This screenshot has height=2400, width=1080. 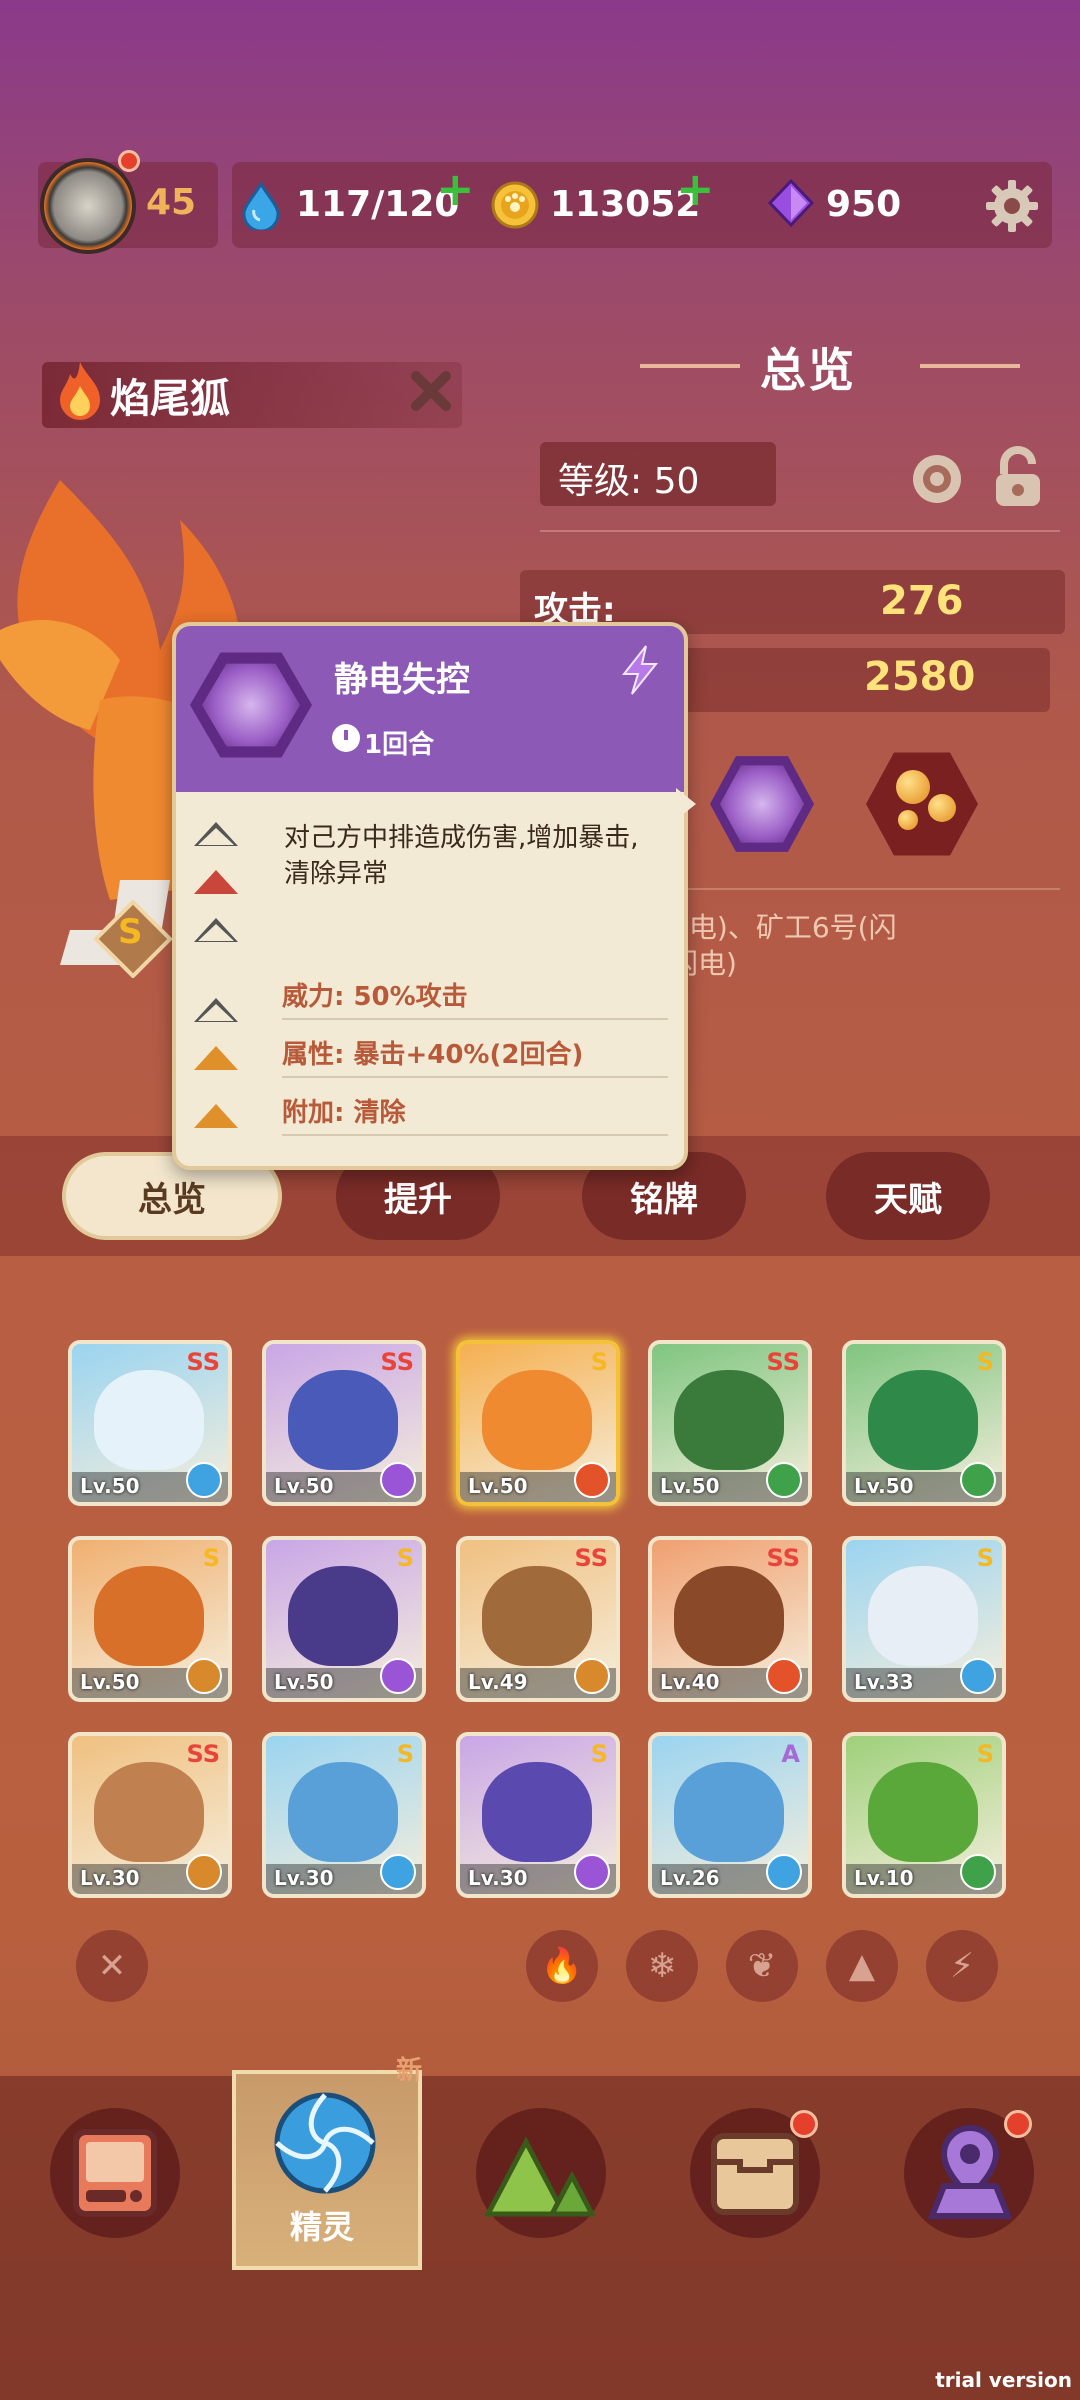 What do you see at coordinates (346, 738) in the screenshot?
I see `clock-icon` at bounding box center [346, 738].